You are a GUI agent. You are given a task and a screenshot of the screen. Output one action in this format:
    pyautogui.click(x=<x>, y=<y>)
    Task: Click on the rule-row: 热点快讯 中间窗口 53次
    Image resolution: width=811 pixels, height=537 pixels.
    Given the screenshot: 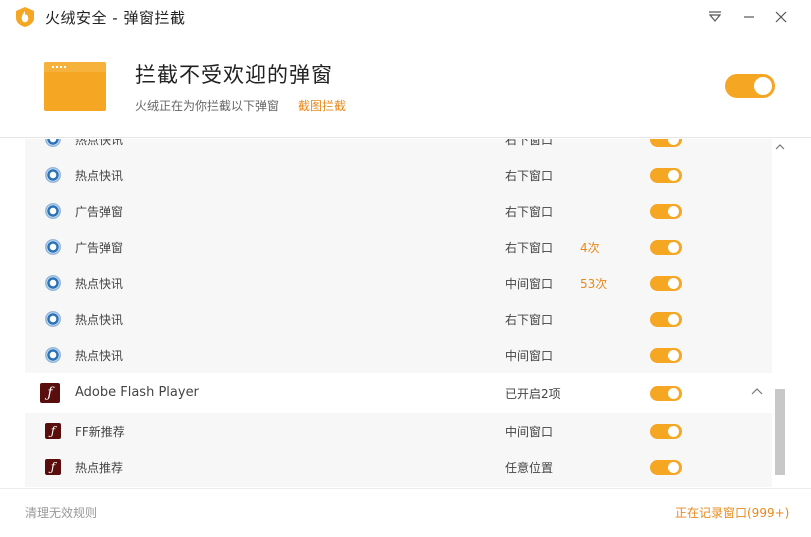 What is the action you would take?
    pyautogui.click(x=398, y=283)
    